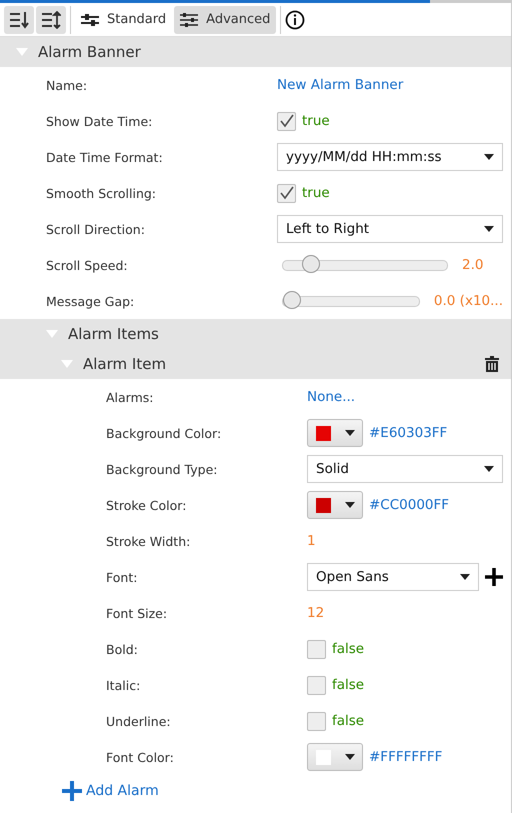 Image resolution: width=512 pixels, height=813 pixels. I want to click on dropdown: Solid, so click(405, 469).